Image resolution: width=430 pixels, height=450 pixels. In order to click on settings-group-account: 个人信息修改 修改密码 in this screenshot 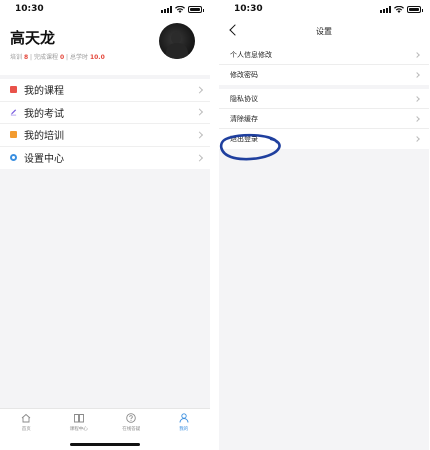, I will do `click(324, 65)`.